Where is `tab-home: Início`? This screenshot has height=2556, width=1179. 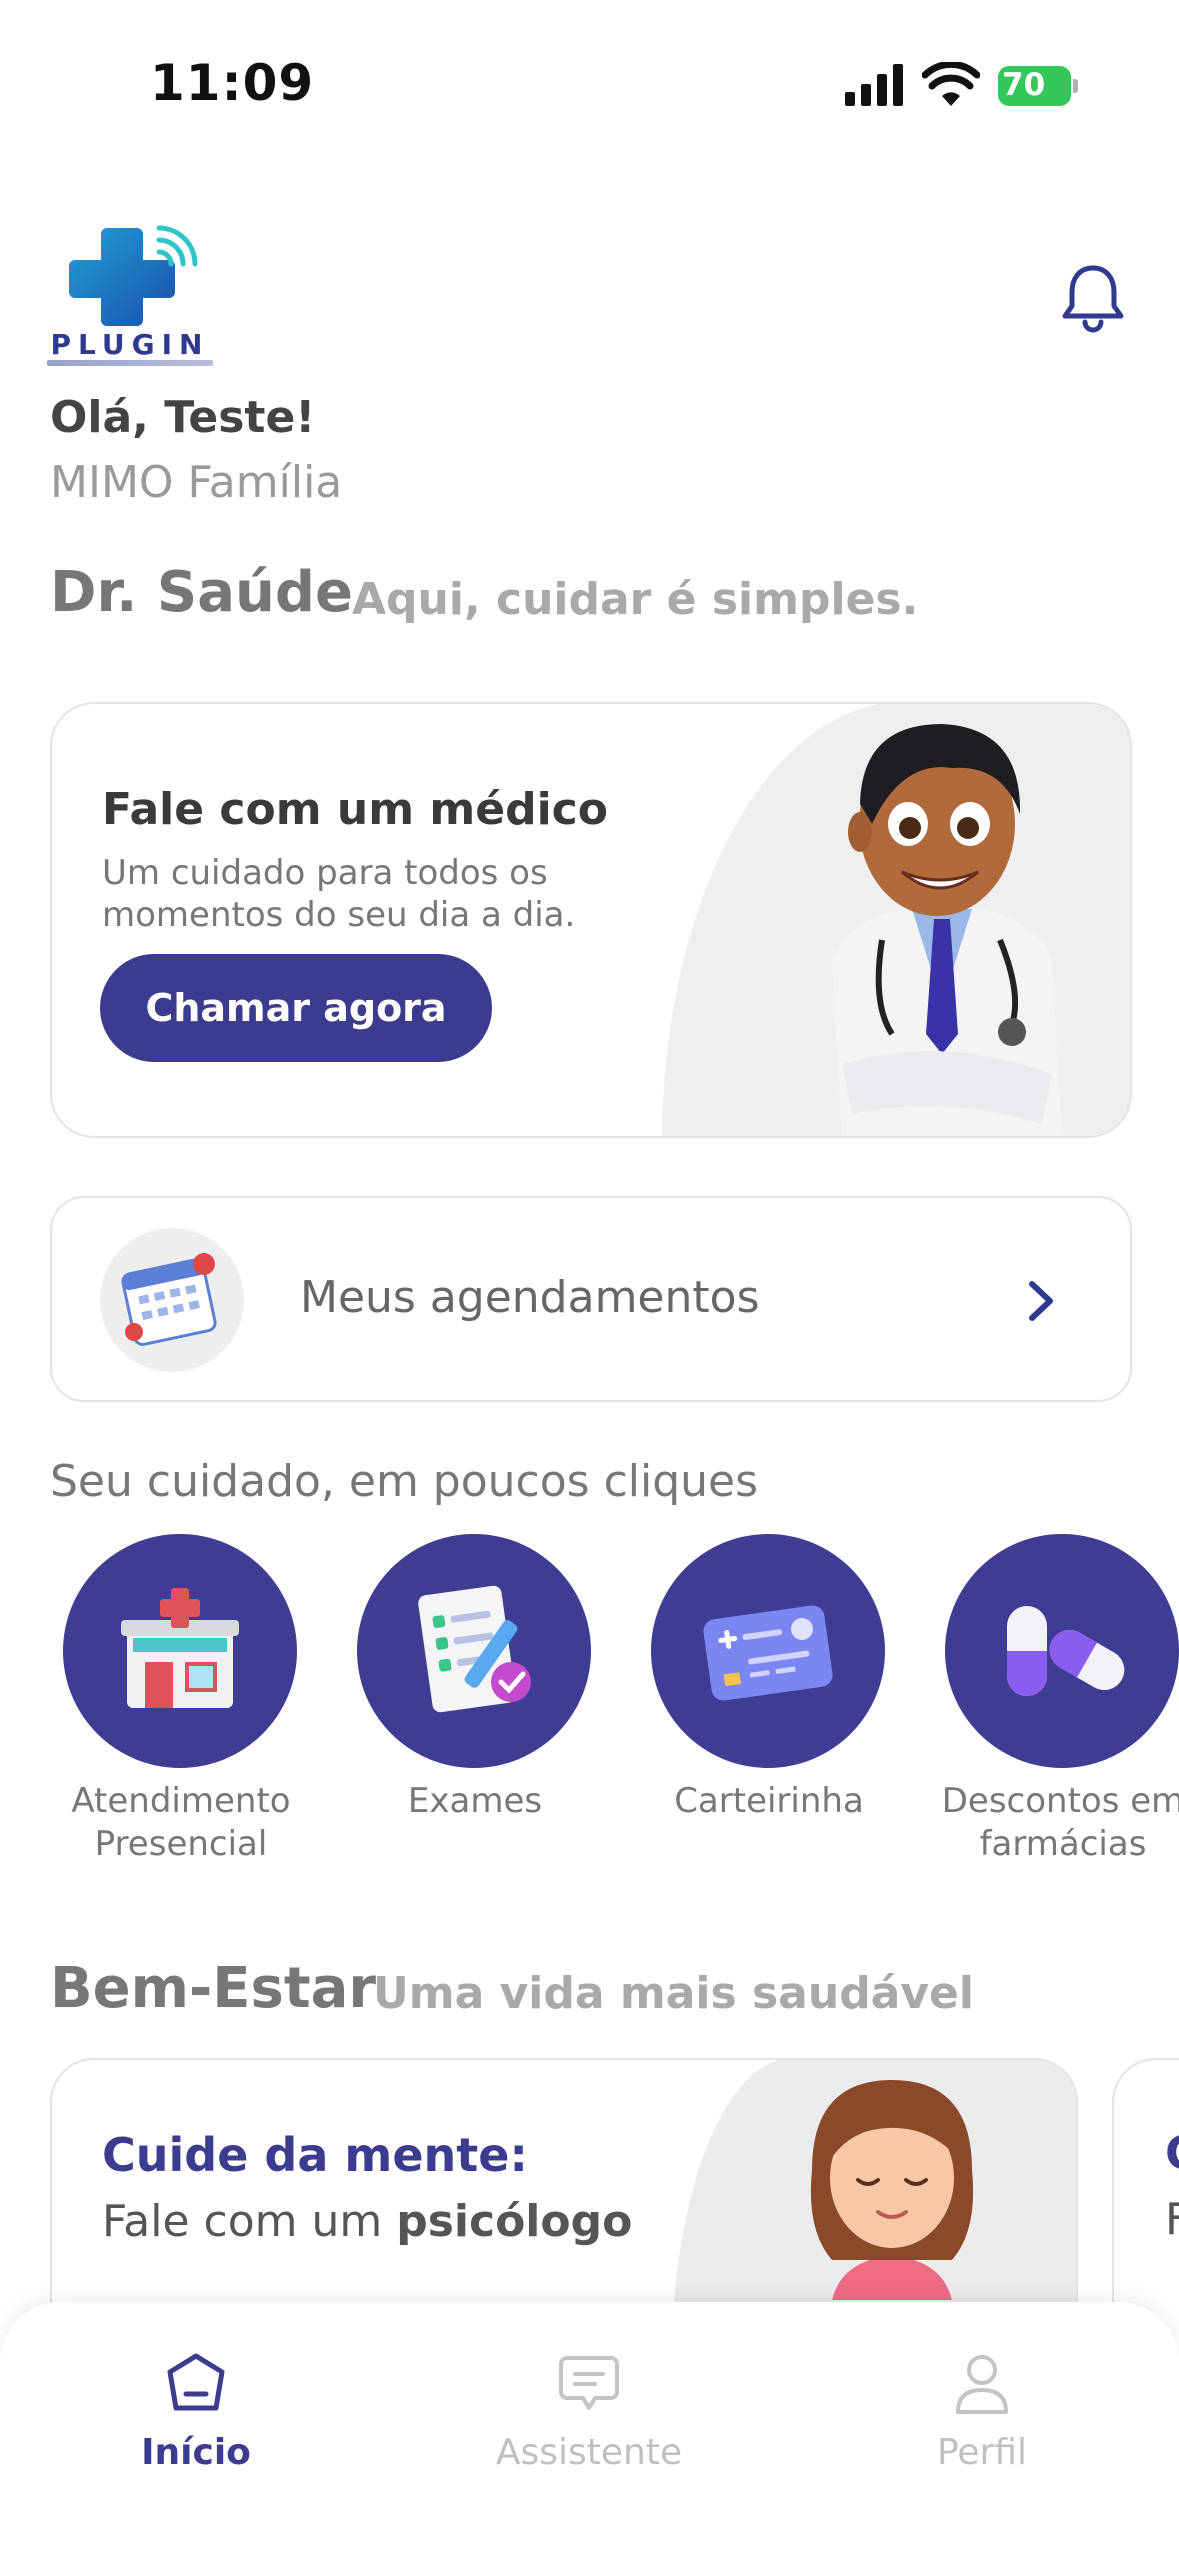
tab-home: Início is located at coordinates (196, 2427).